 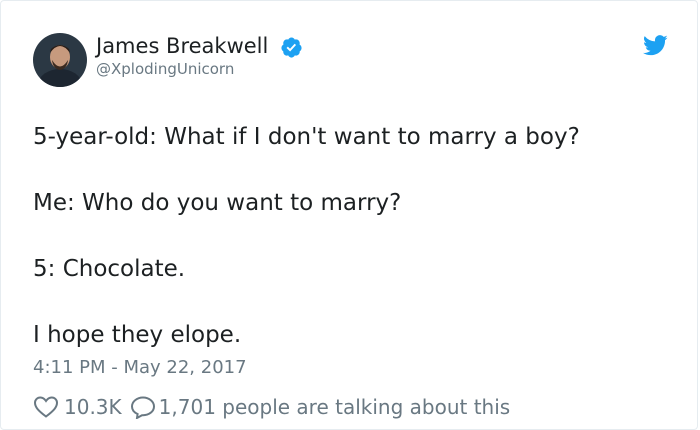 What do you see at coordinates (143, 407) in the screenshot?
I see `reply-bubble-icon` at bounding box center [143, 407].